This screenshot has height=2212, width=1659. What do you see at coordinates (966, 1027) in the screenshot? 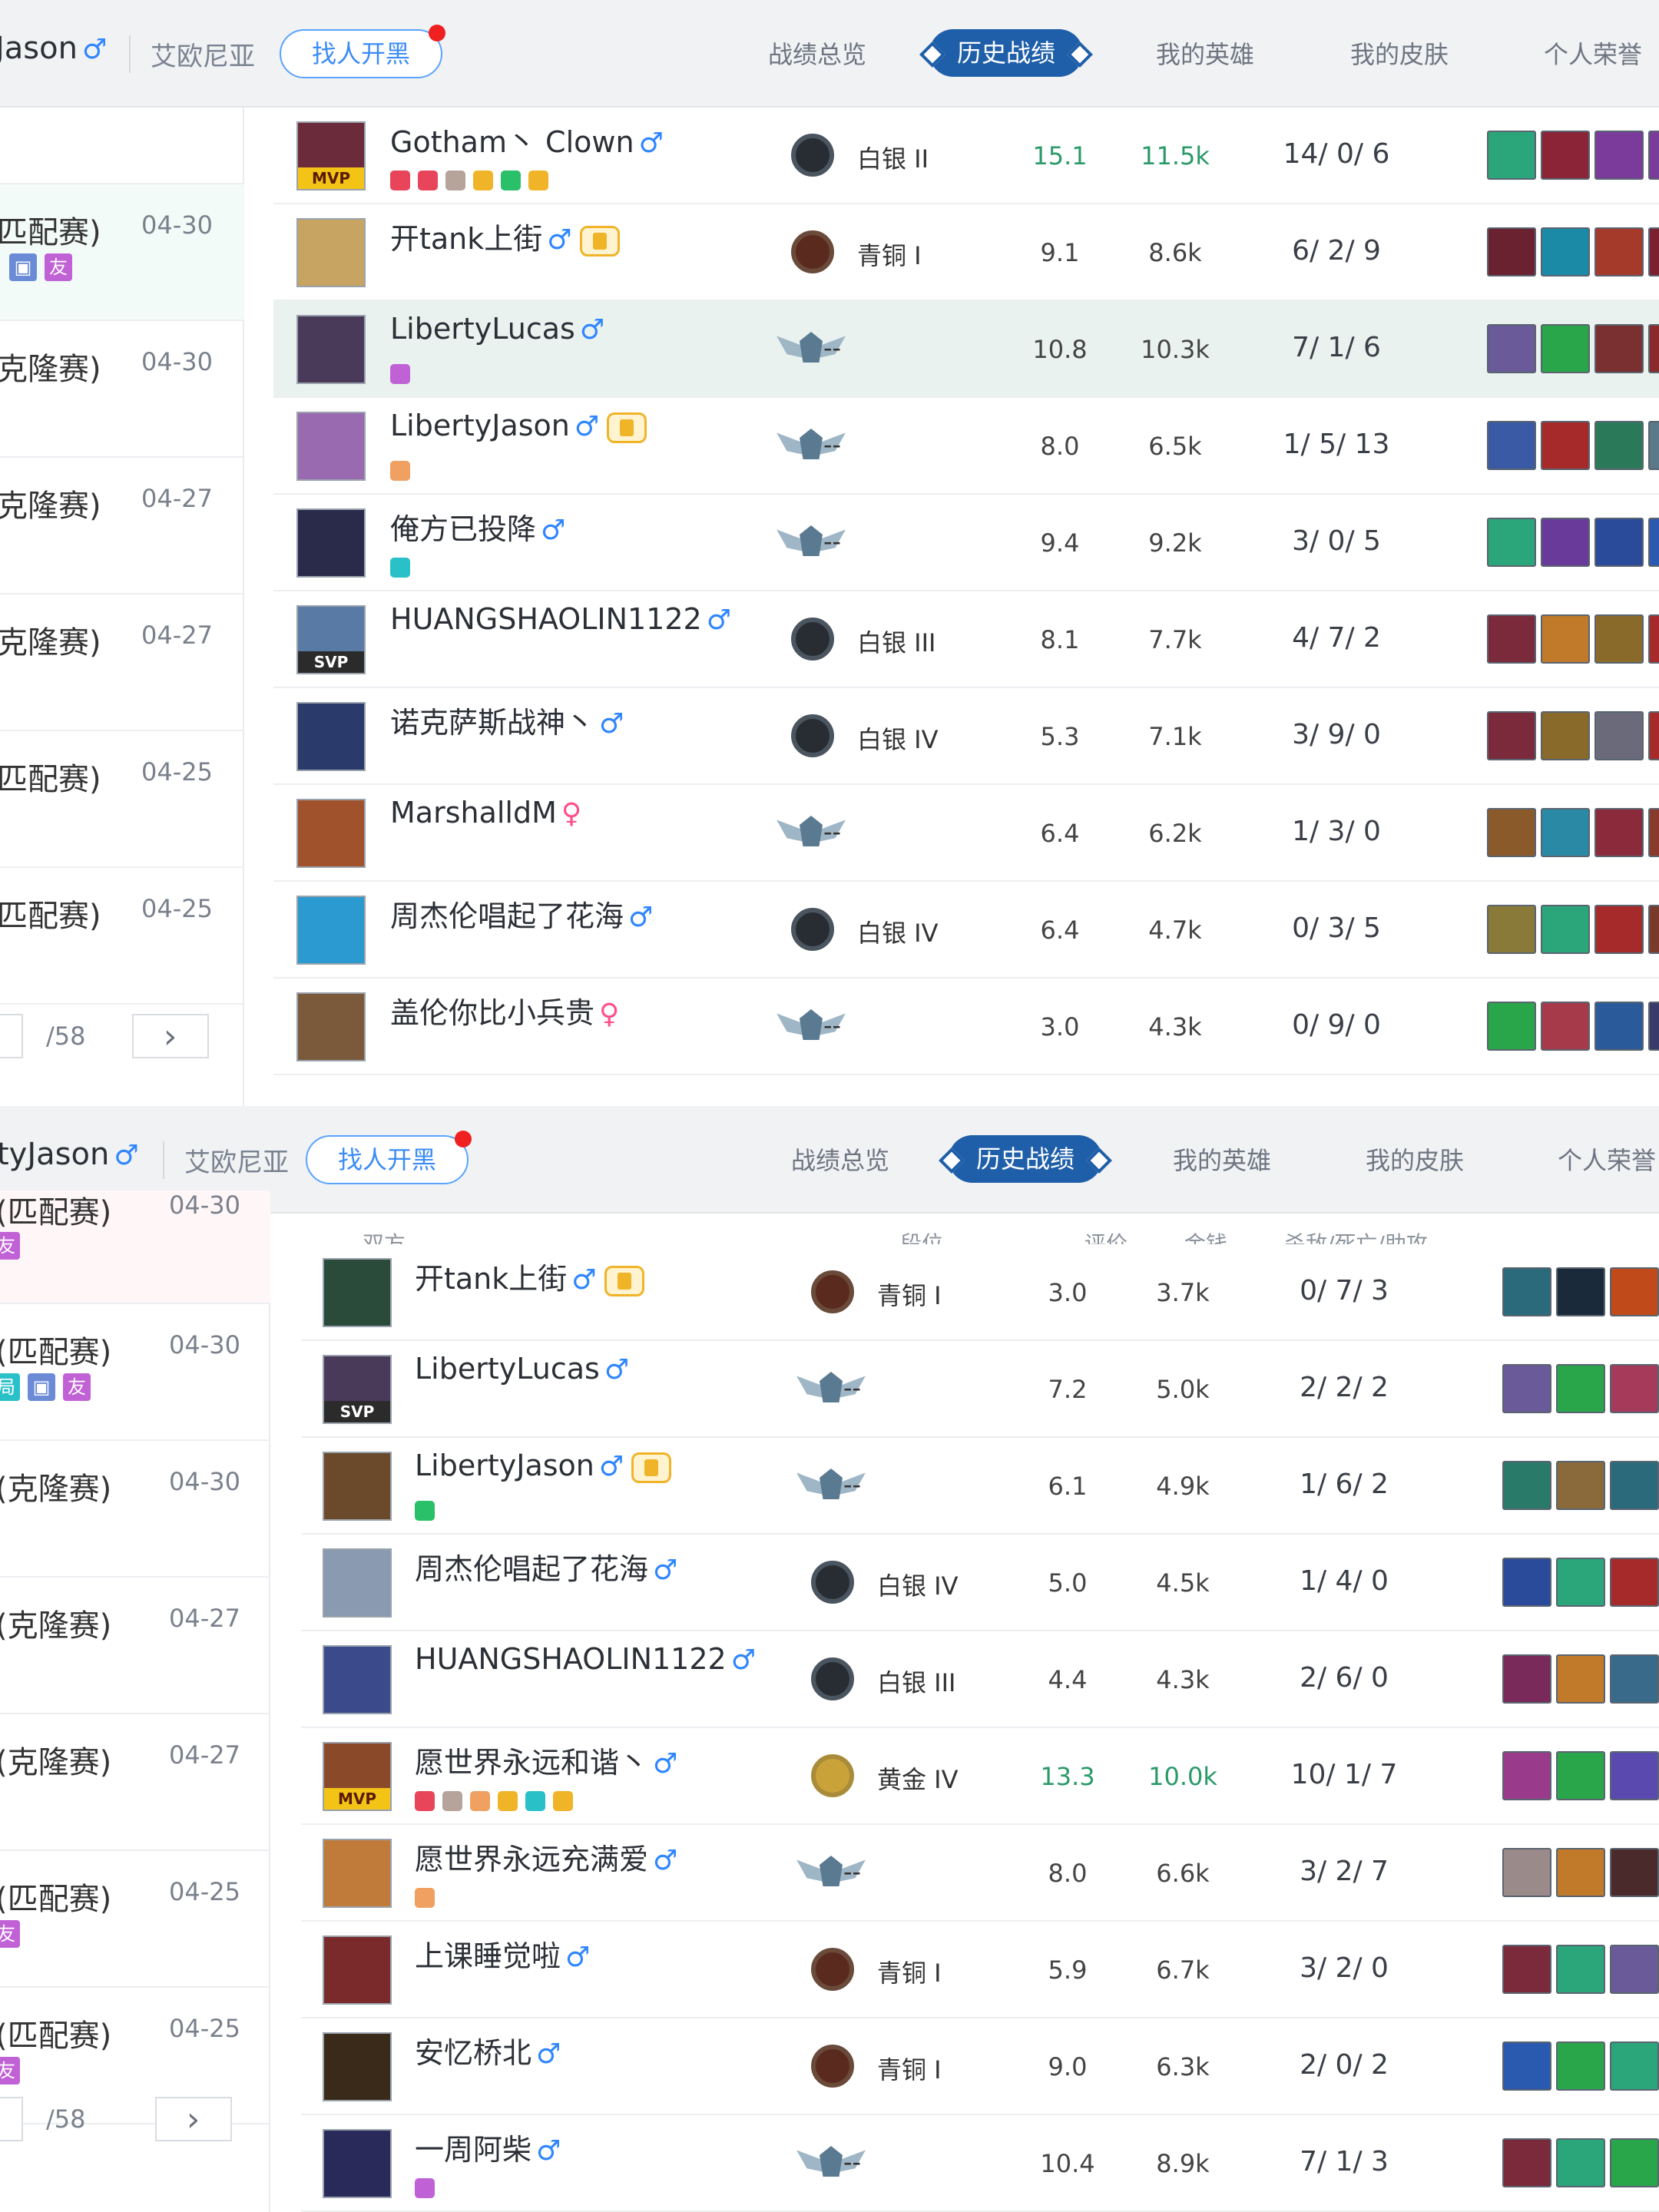
I see `player-row: 盖伦你比小兵贵 ♀ -- 3.0 4.3k 0/ 9/ 0` at bounding box center [966, 1027].